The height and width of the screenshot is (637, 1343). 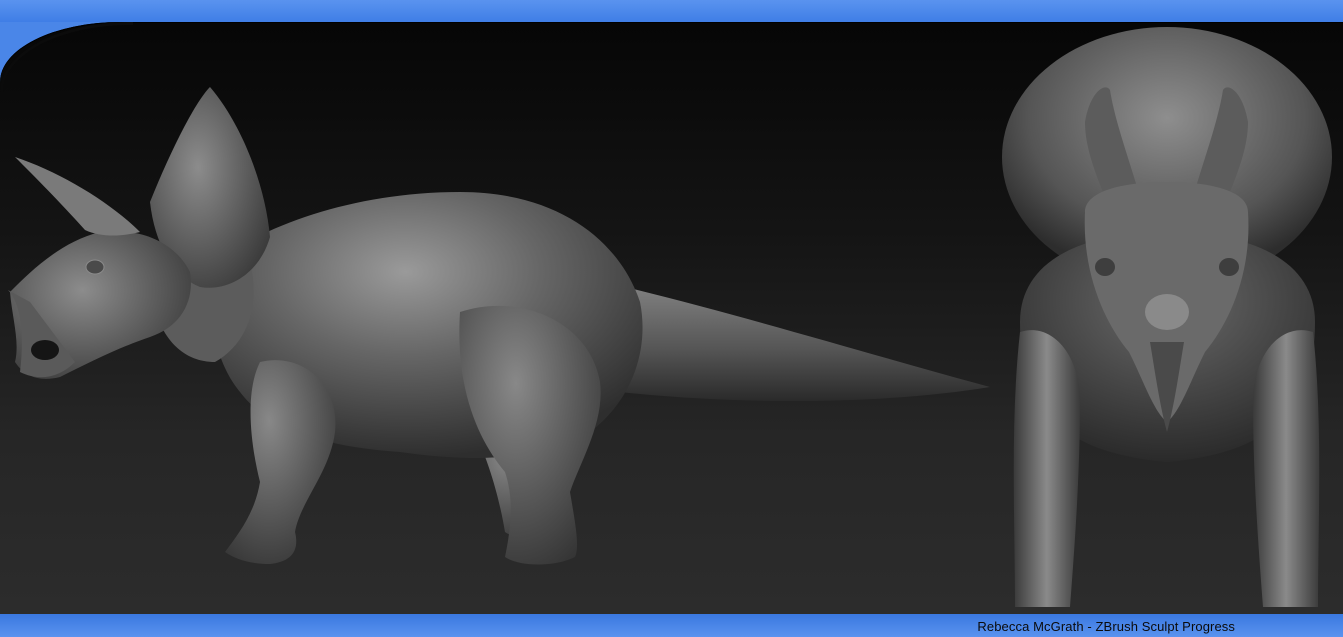 I want to click on front-eye-left, so click(x=1105, y=267).